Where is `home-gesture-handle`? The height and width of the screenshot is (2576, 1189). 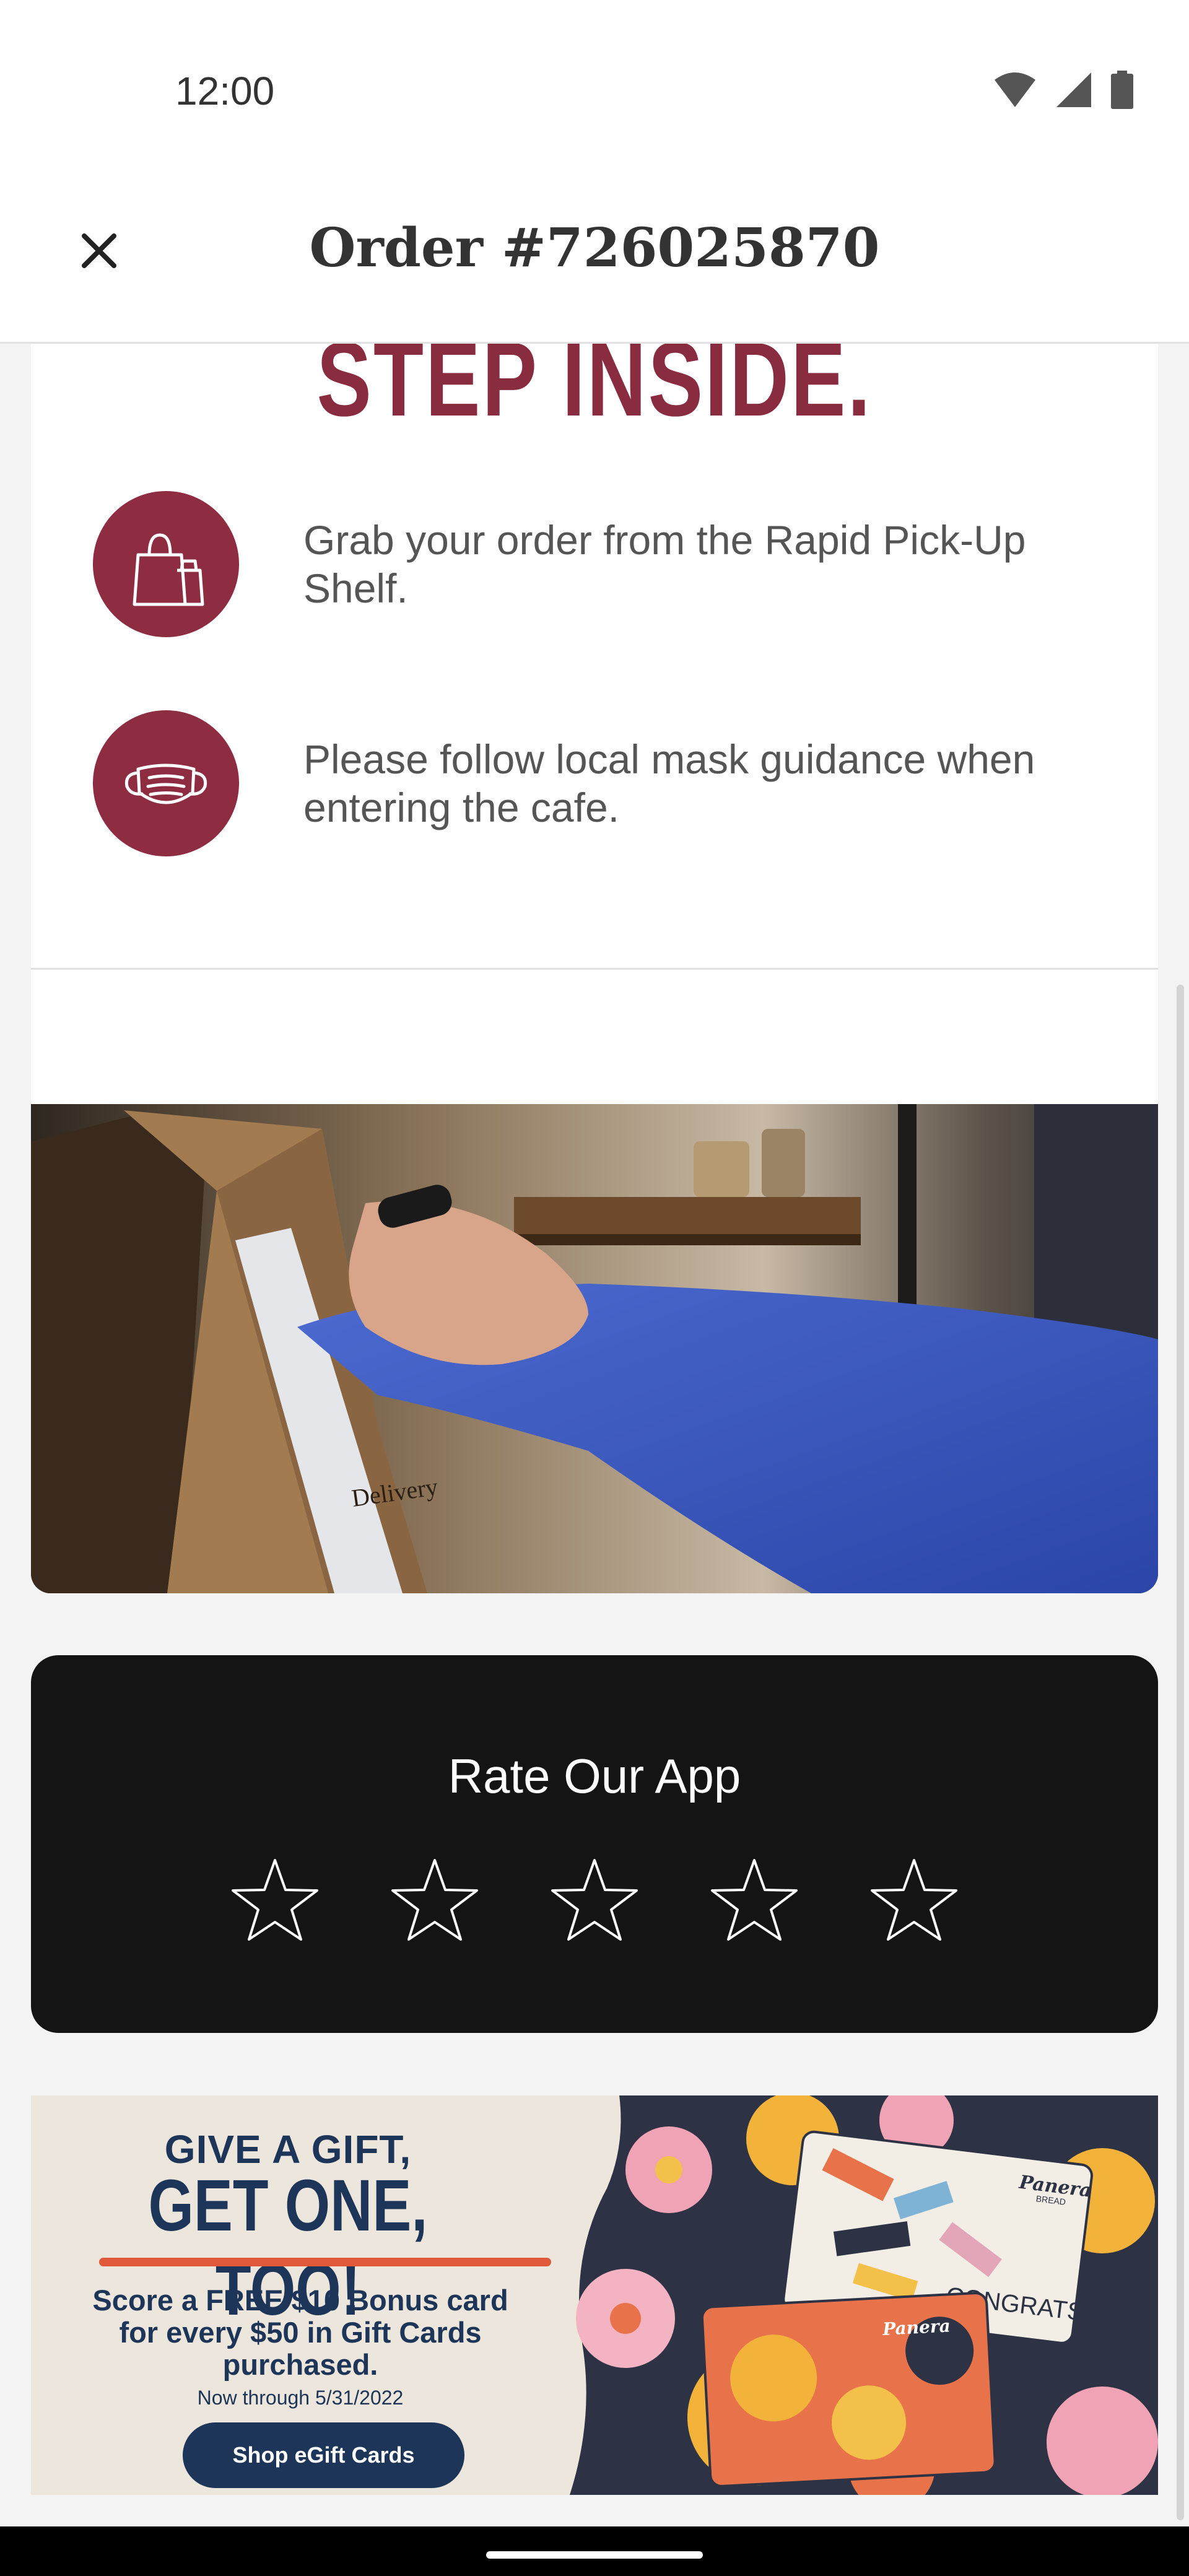
home-gesture-handle is located at coordinates (594, 2555).